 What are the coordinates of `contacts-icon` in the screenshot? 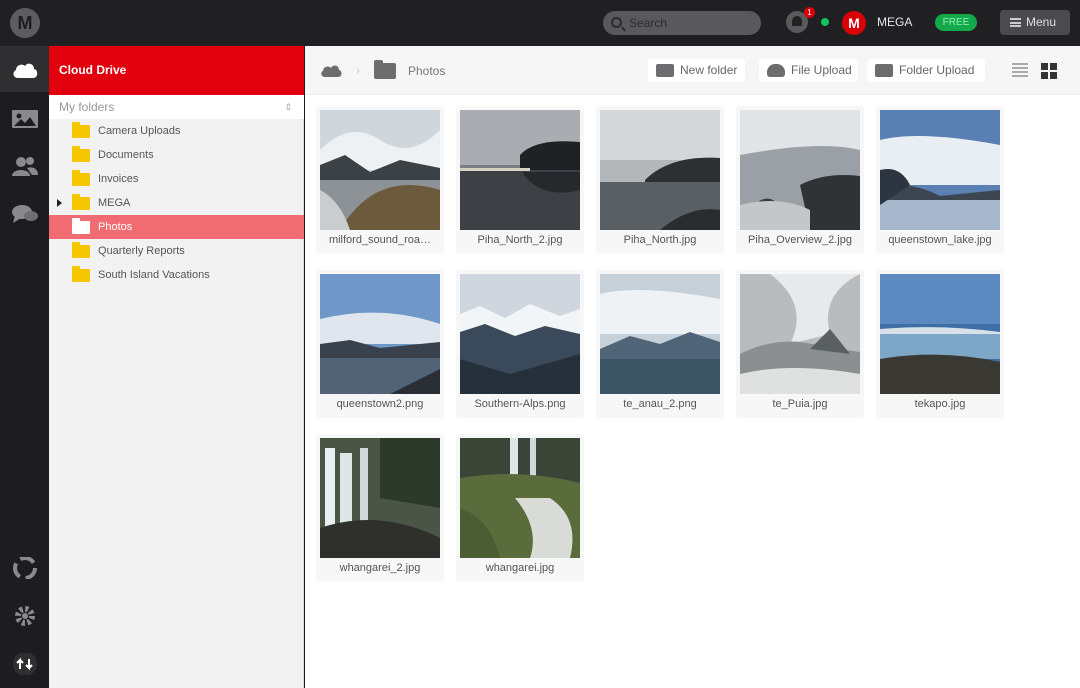 It's located at (25, 166).